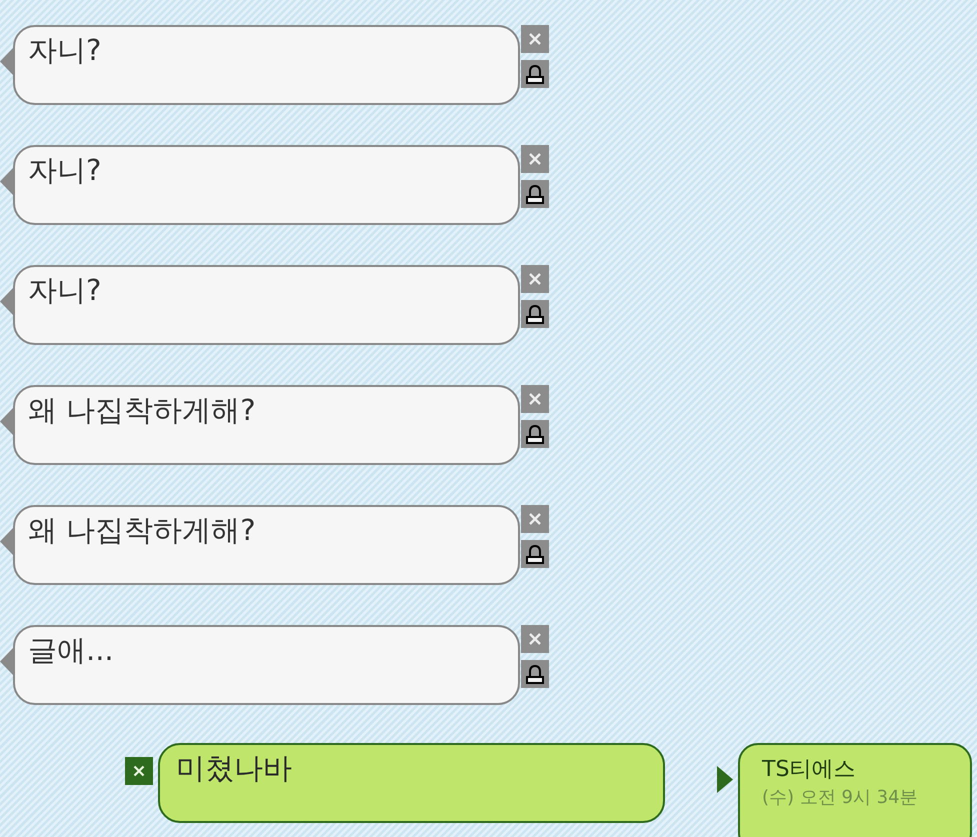 The width and height of the screenshot is (977, 837). What do you see at coordinates (234, 768) in the screenshot?
I see `message-text: 미쳤나바` at bounding box center [234, 768].